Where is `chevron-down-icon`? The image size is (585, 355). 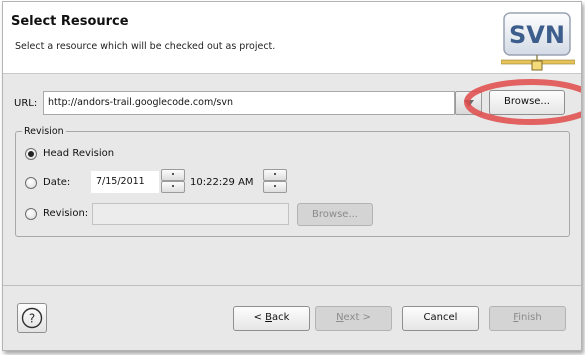
chevron-down-icon is located at coordinates (469, 103).